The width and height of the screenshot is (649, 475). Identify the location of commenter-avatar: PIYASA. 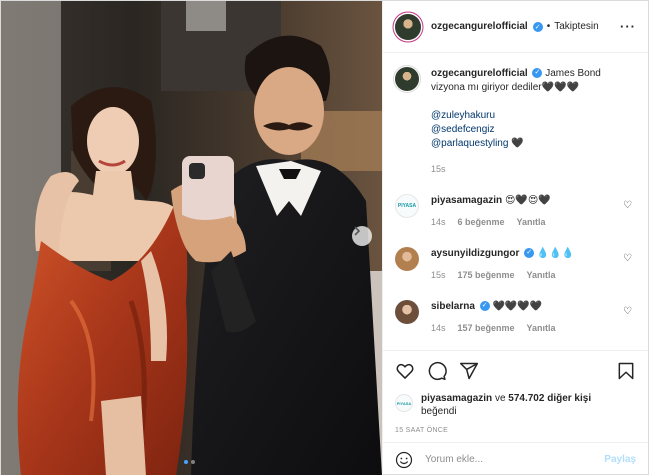
(407, 206).